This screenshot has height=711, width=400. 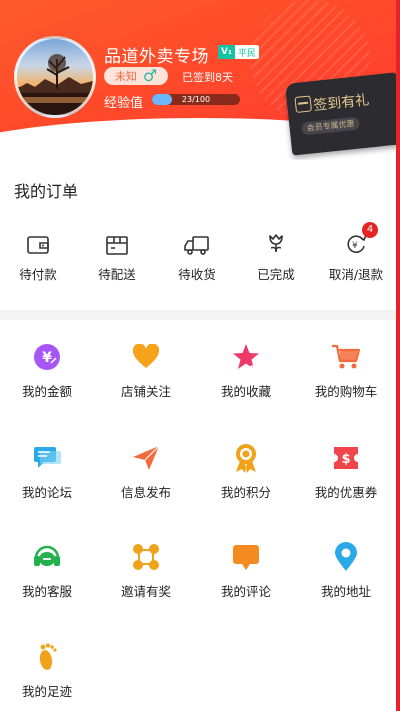 What do you see at coordinates (145, 492) in the screenshot?
I see `grid-item-label: 信息发布` at bounding box center [145, 492].